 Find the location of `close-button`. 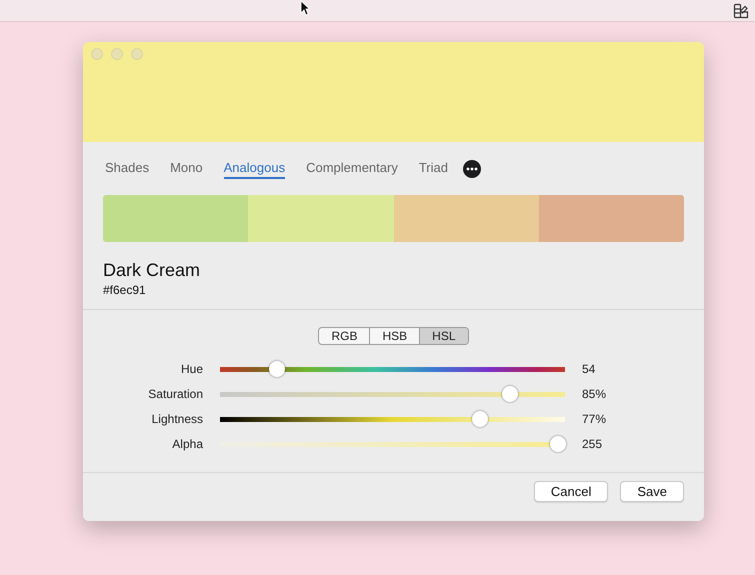

close-button is located at coordinates (97, 54).